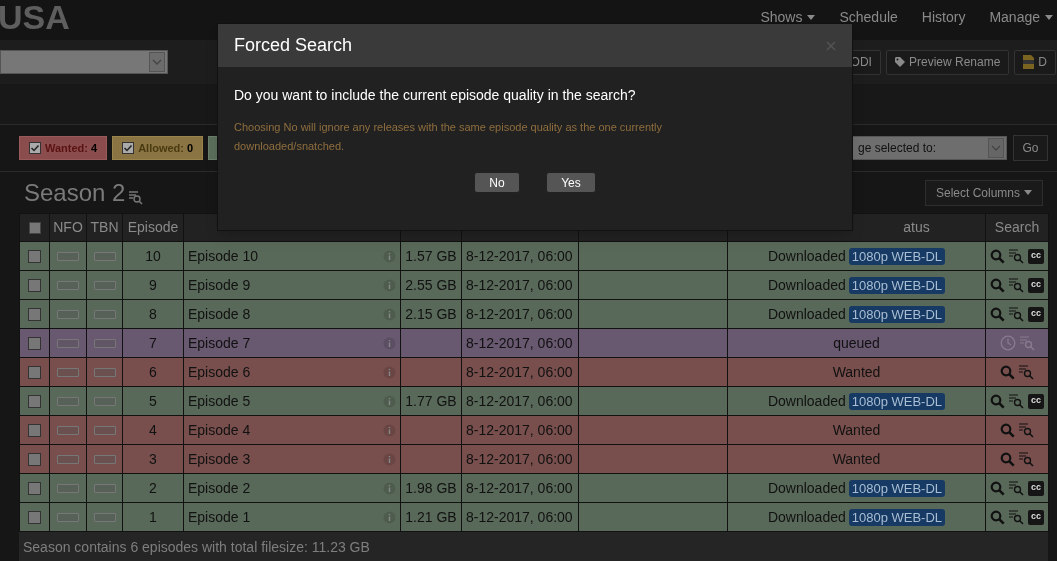 The height and width of the screenshot is (561, 1057). What do you see at coordinates (153, 255) in the screenshot?
I see `episode-number: 10` at bounding box center [153, 255].